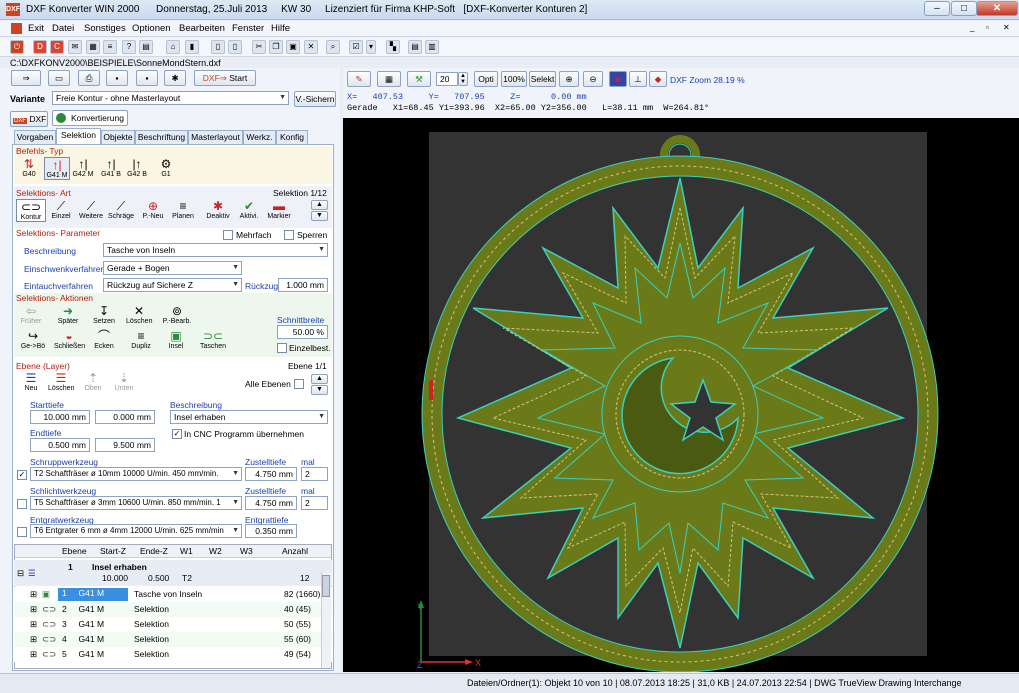 The width and height of the screenshot is (1019, 693). I want to click on minimize-button: –, so click(937, 8).